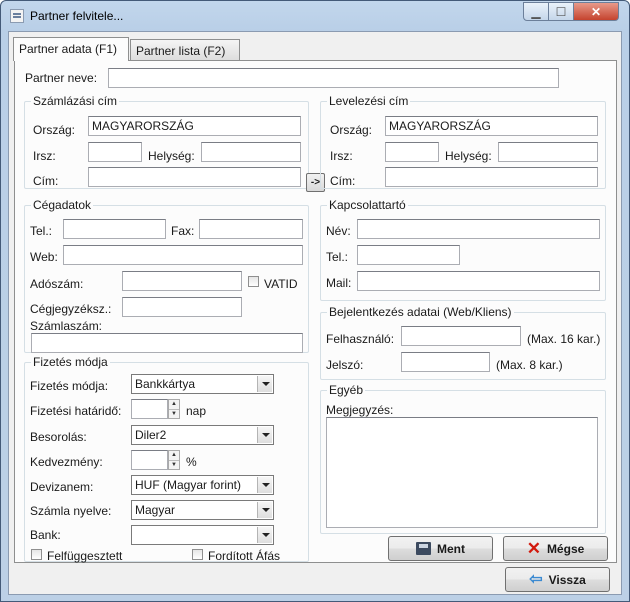 The width and height of the screenshot is (630, 602). What do you see at coordinates (462, 472) in the screenshot?
I see `notes-textarea` at bounding box center [462, 472].